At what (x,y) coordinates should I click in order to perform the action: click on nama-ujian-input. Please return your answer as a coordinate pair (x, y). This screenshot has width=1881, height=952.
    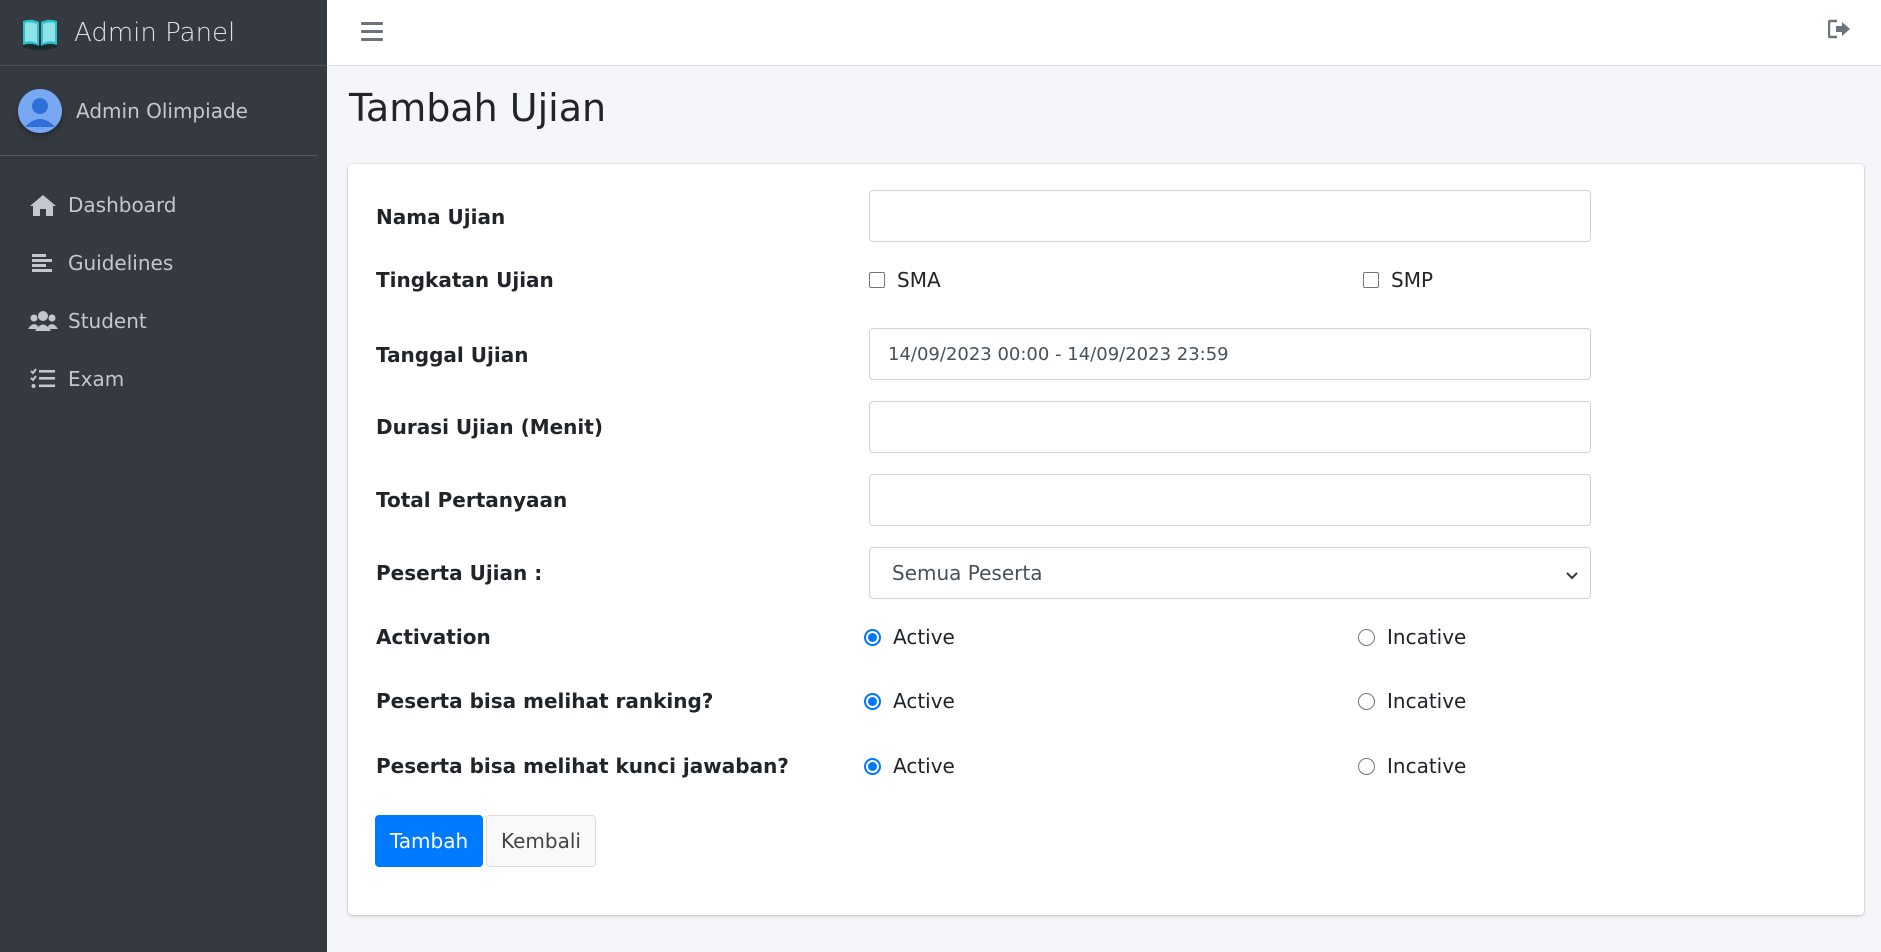
    Looking at the image, I should click on (1230, 216).